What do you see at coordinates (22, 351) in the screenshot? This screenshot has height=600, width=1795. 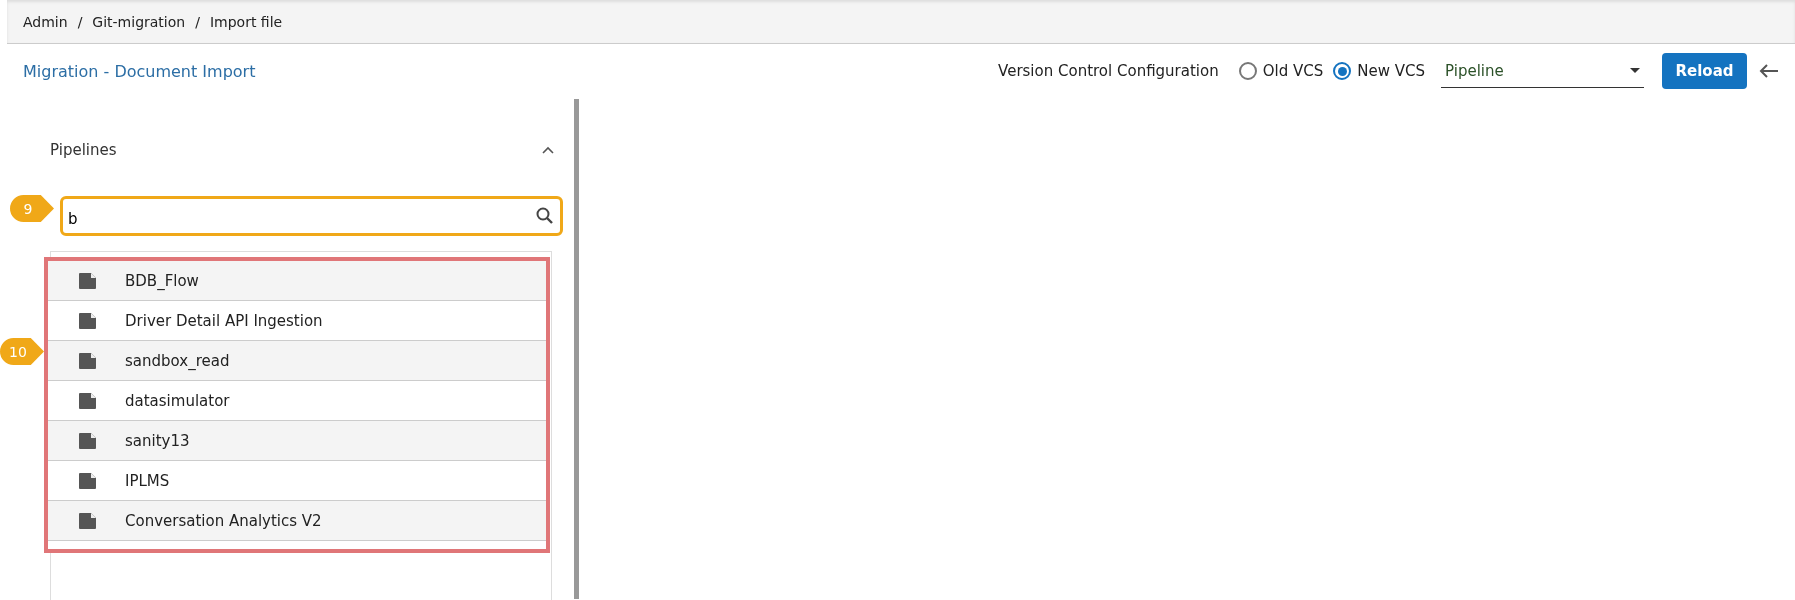 I see `callout-badge: 10` at bounding box center [22, 351].